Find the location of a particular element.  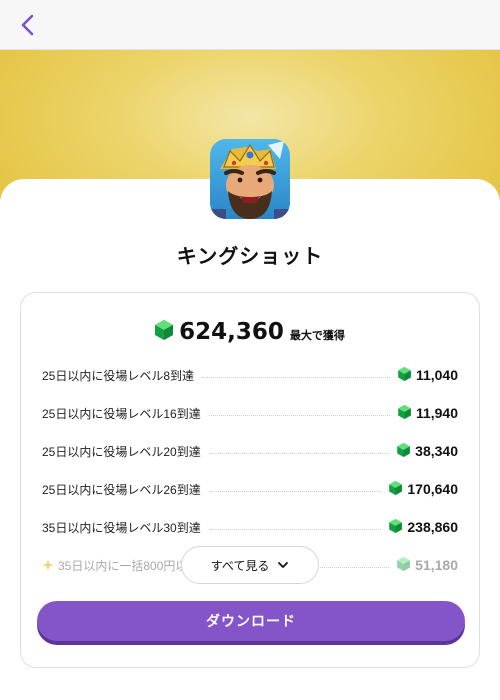

reward-value: 170,640 is located at coordinates (432, 489).